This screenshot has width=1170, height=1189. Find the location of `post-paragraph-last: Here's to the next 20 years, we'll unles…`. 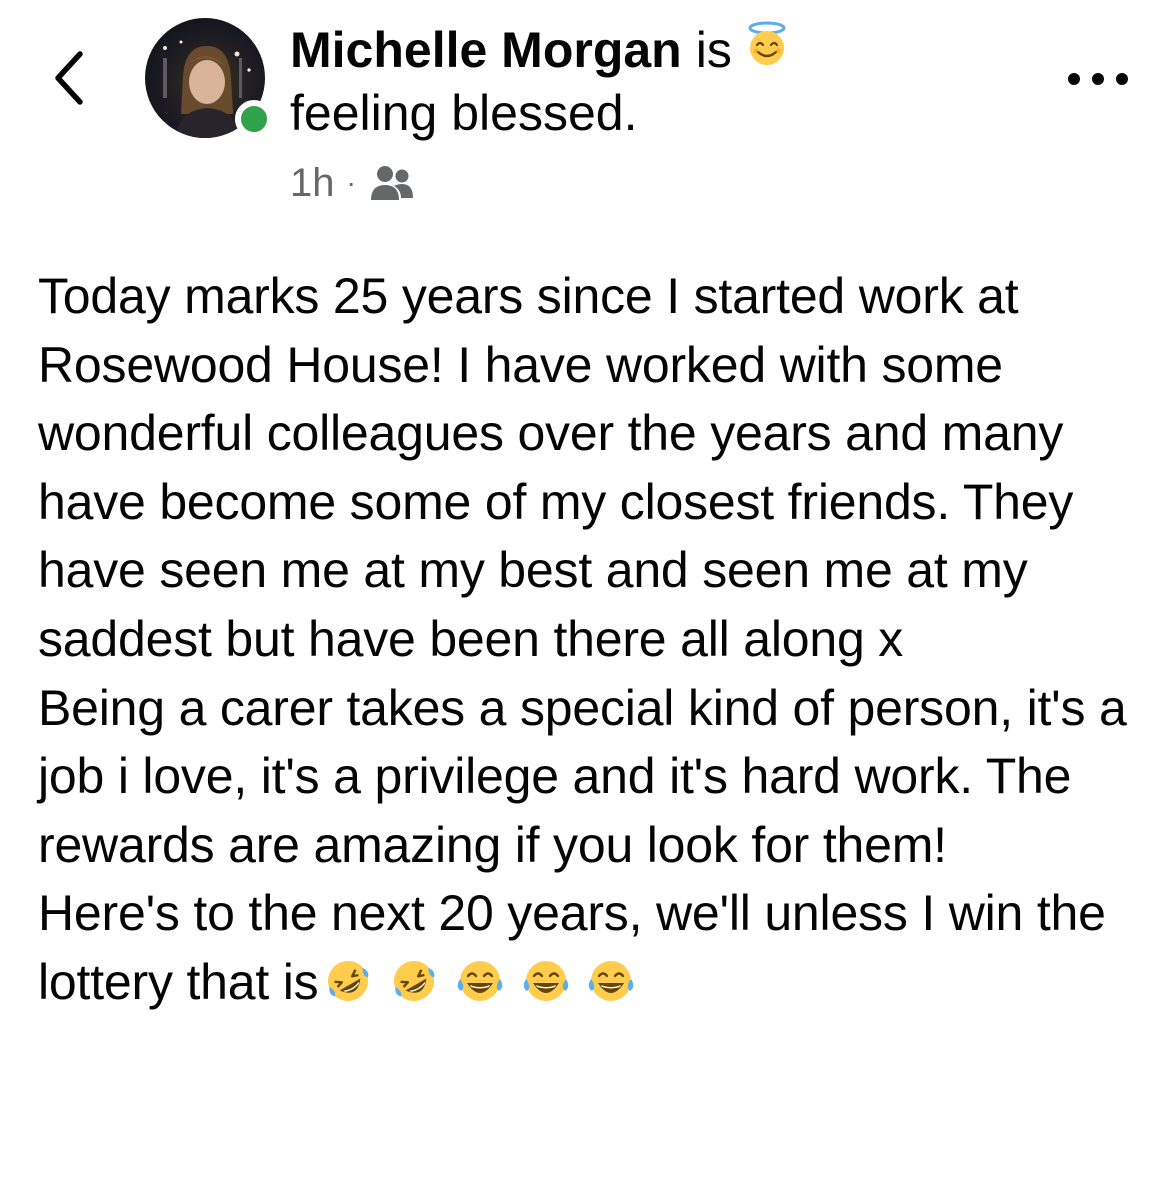

post-paragraph-last: Here's to the next 20 years, we'll unles… is located at coordinates (588, 950).